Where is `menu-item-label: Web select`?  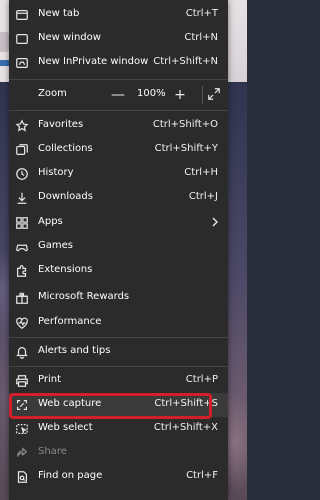 menu-item-label: Web select is located at coordinates (65, 427).